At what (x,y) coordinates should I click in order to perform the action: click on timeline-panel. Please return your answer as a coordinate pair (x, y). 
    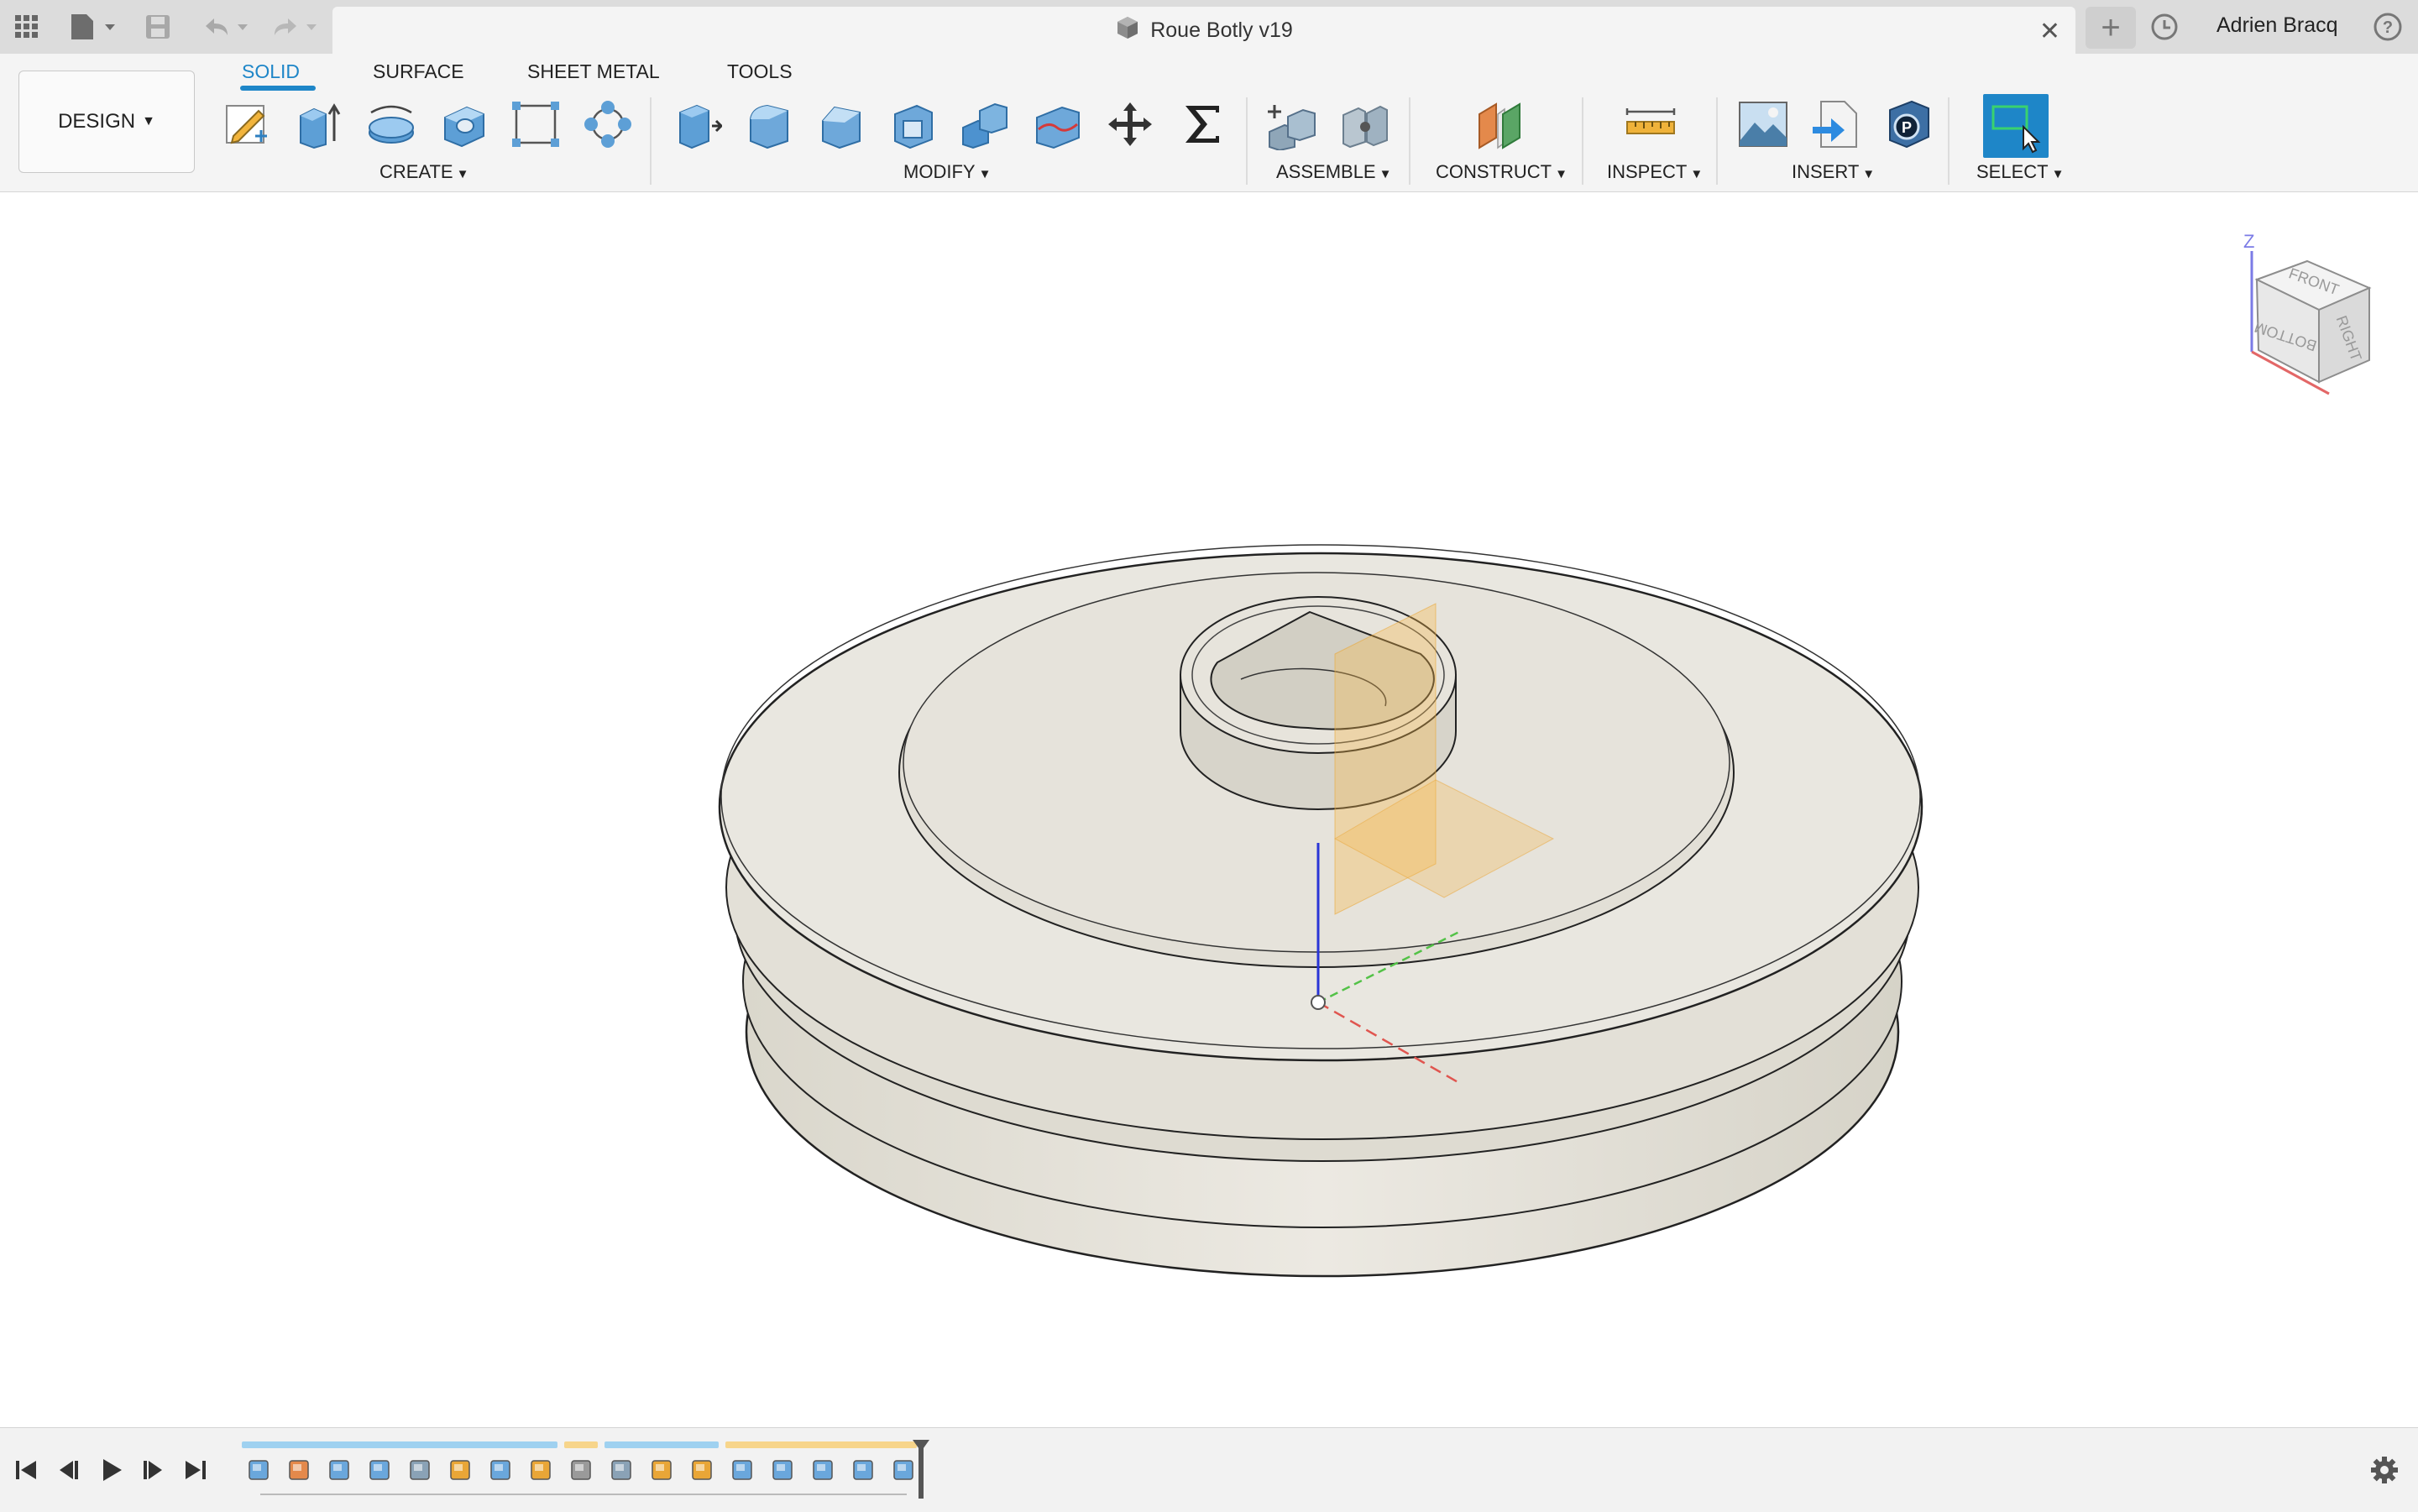
    Looking at the image, I should click on (1209, 1469).